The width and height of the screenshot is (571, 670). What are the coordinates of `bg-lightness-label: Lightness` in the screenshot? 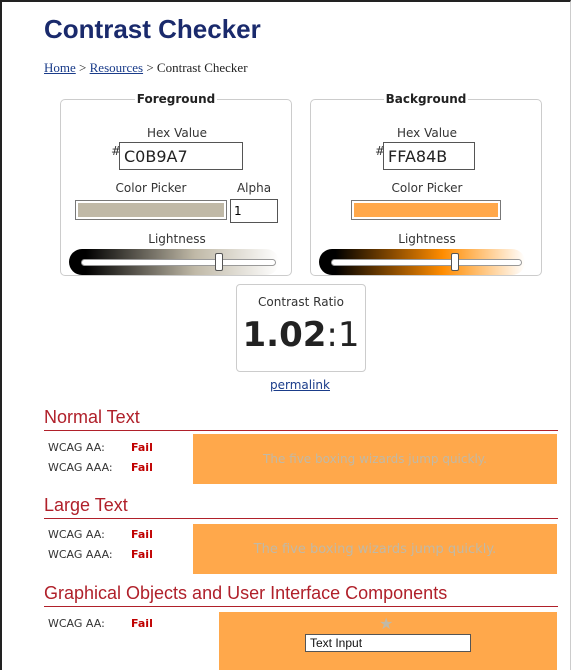 It's located at (427, 239).